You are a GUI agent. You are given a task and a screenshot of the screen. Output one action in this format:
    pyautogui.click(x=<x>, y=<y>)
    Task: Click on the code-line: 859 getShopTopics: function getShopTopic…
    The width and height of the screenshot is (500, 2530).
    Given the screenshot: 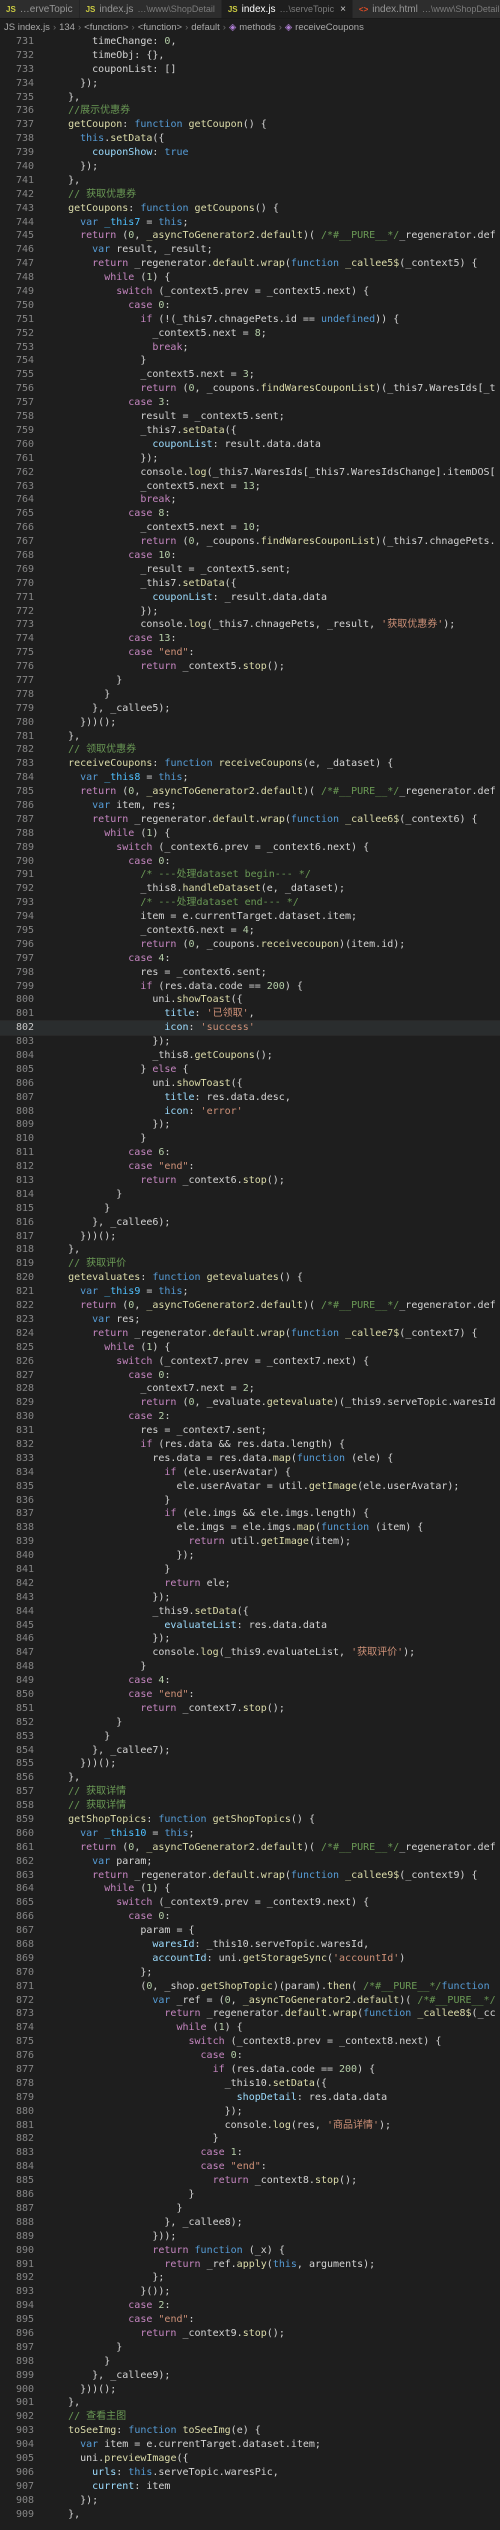 What is the action you would take?
    pyautogui.click(x=250, y=1820)
    